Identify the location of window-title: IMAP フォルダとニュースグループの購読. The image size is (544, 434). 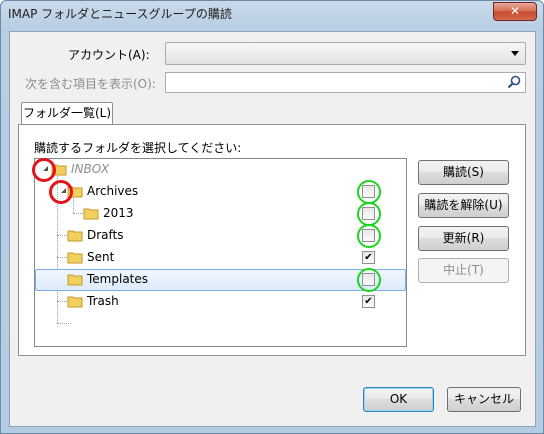
(120, 14).